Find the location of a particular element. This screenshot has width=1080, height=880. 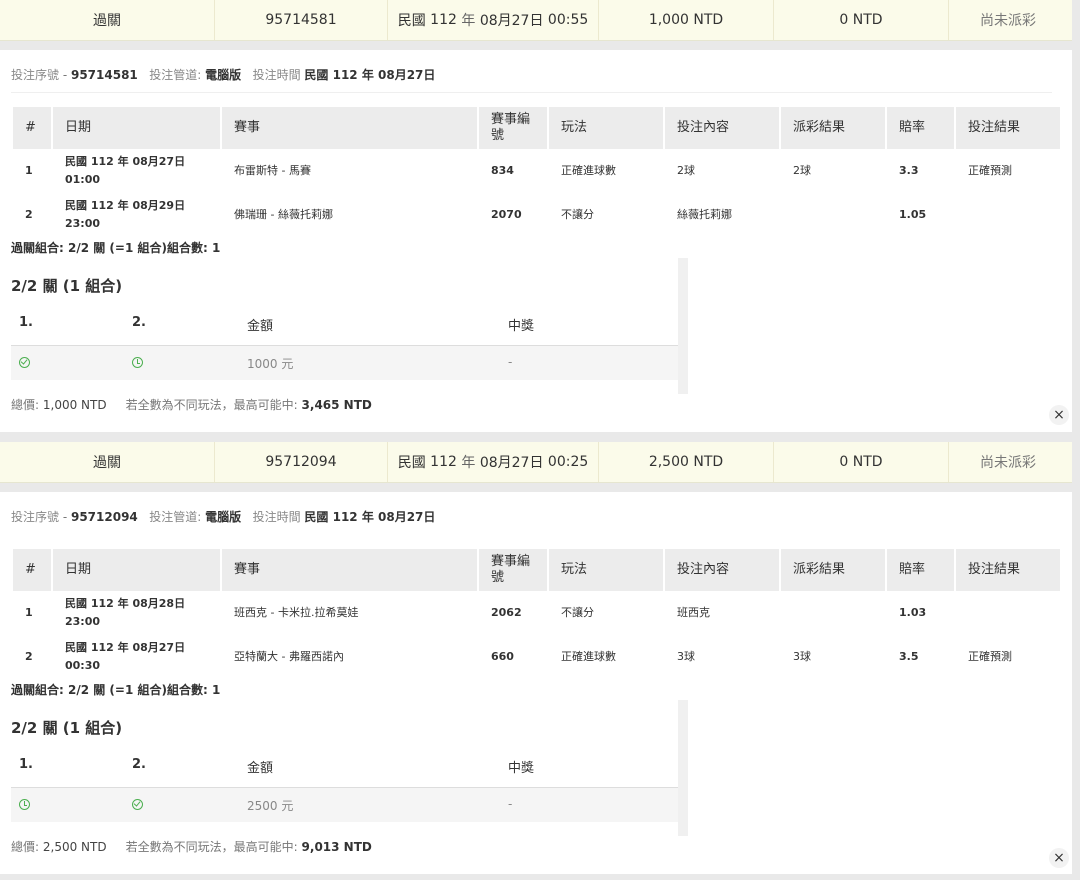

order-stake: 1,000 NTD is located at coordinates (686, 20).